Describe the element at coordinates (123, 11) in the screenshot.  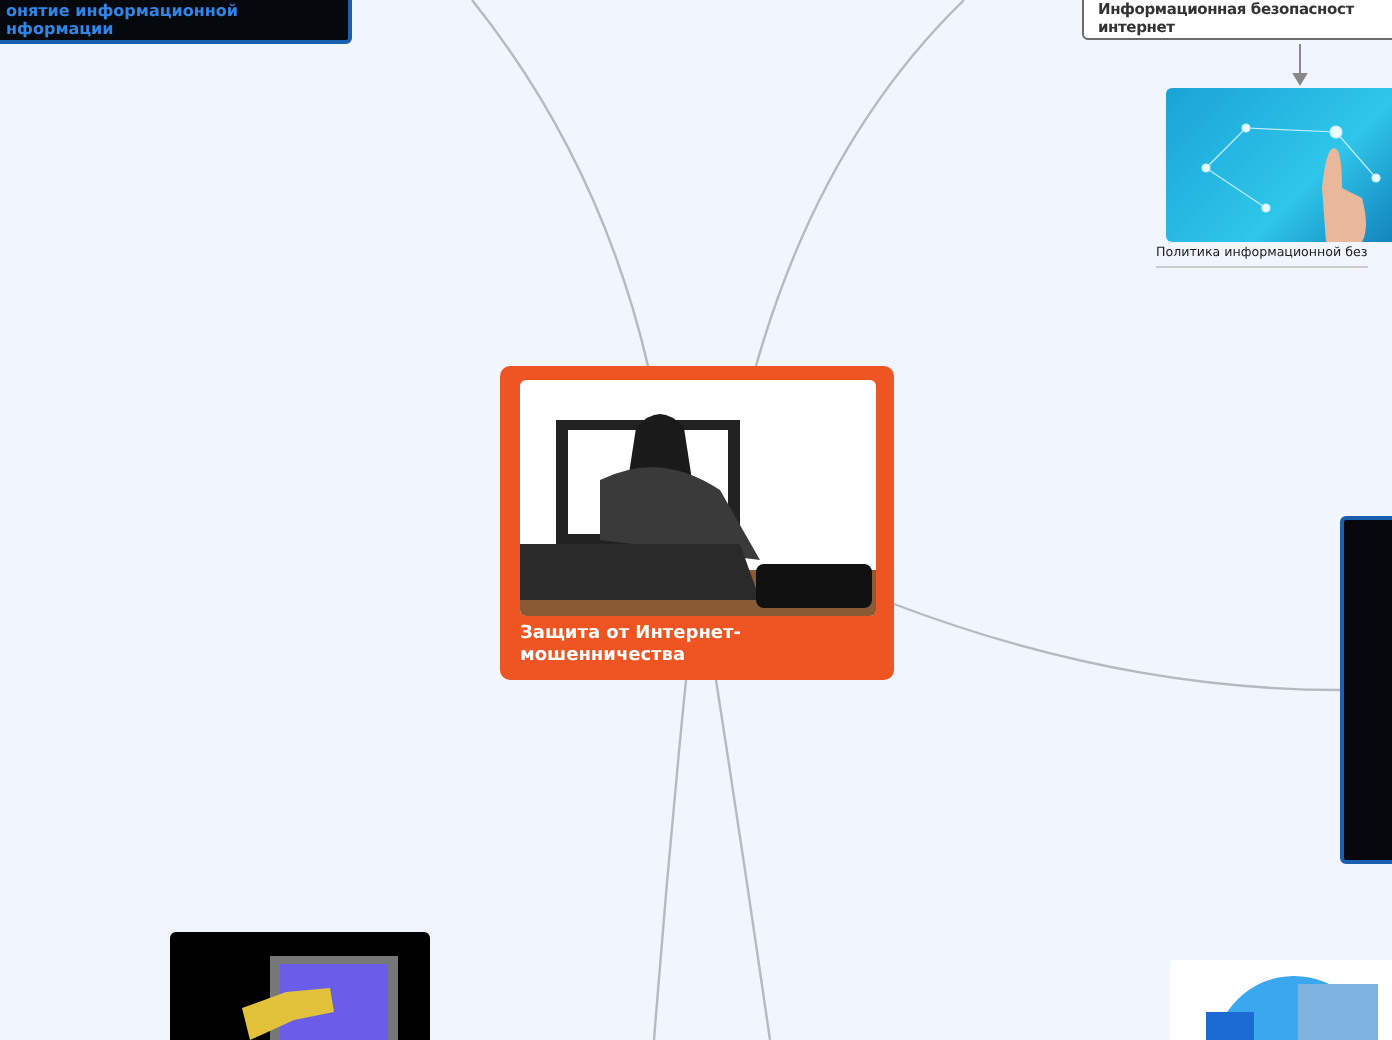
I see `topic-text: онятие информационной` at that location.